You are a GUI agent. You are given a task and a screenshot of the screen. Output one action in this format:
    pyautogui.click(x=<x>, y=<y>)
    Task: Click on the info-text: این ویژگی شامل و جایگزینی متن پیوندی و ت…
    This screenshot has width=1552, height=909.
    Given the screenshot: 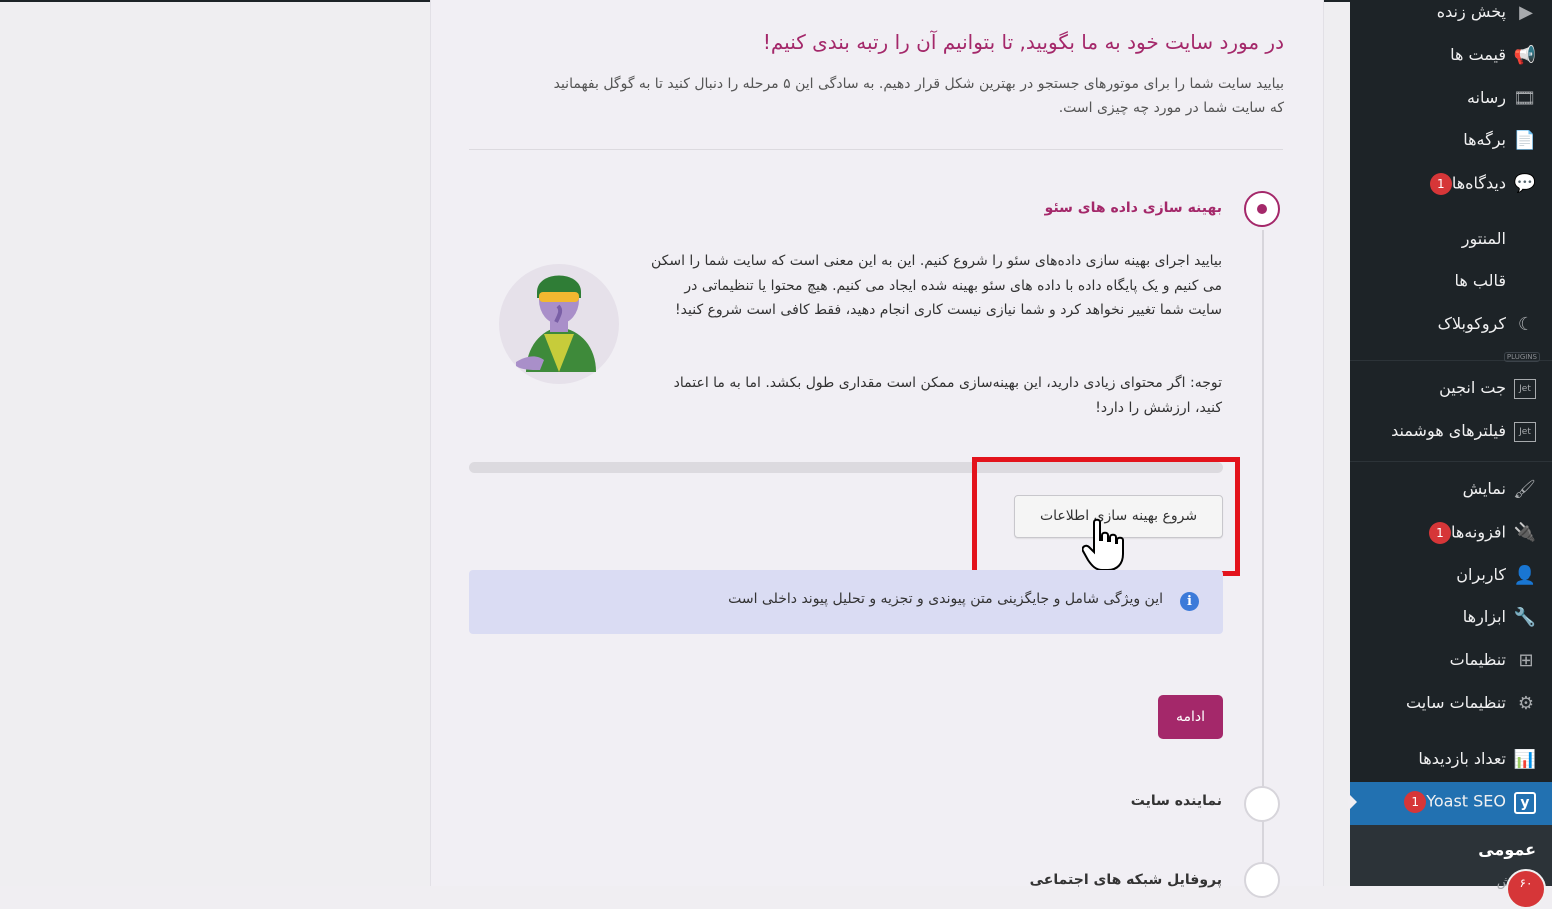 What is the action you would take?
    pyautogui.click(x=945, y=599)
    